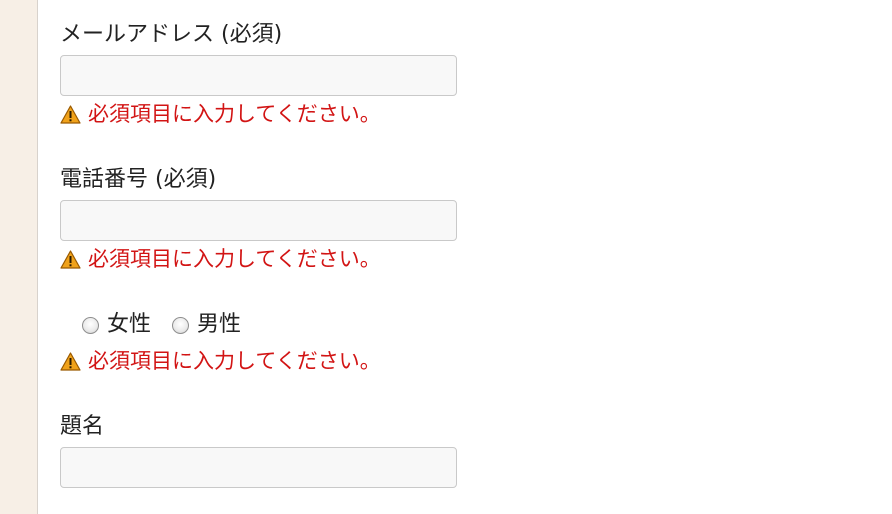  I want to click on gender-option-label: 女性, so click(129, 324).